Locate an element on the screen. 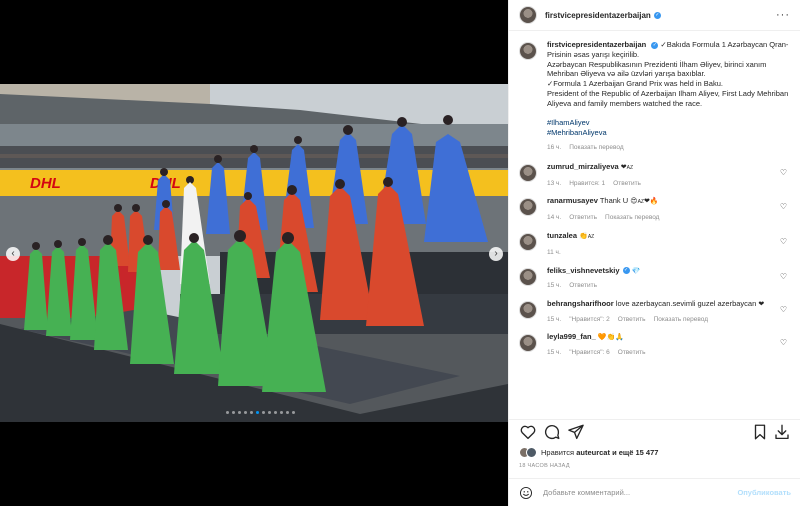  heart-icon is located at coordinates (528, 432).